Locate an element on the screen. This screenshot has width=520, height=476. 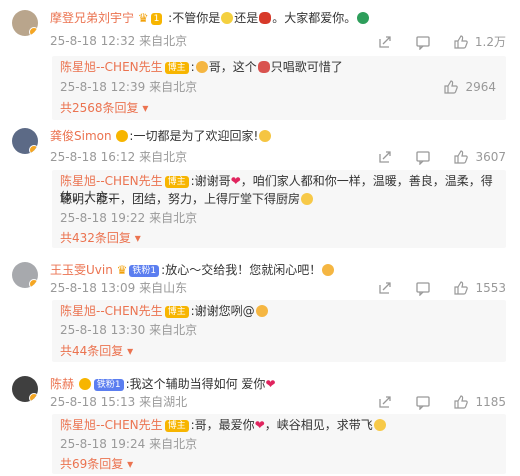
comment-time: 25-8-18 13:09 is located at coordinates (93, 288).